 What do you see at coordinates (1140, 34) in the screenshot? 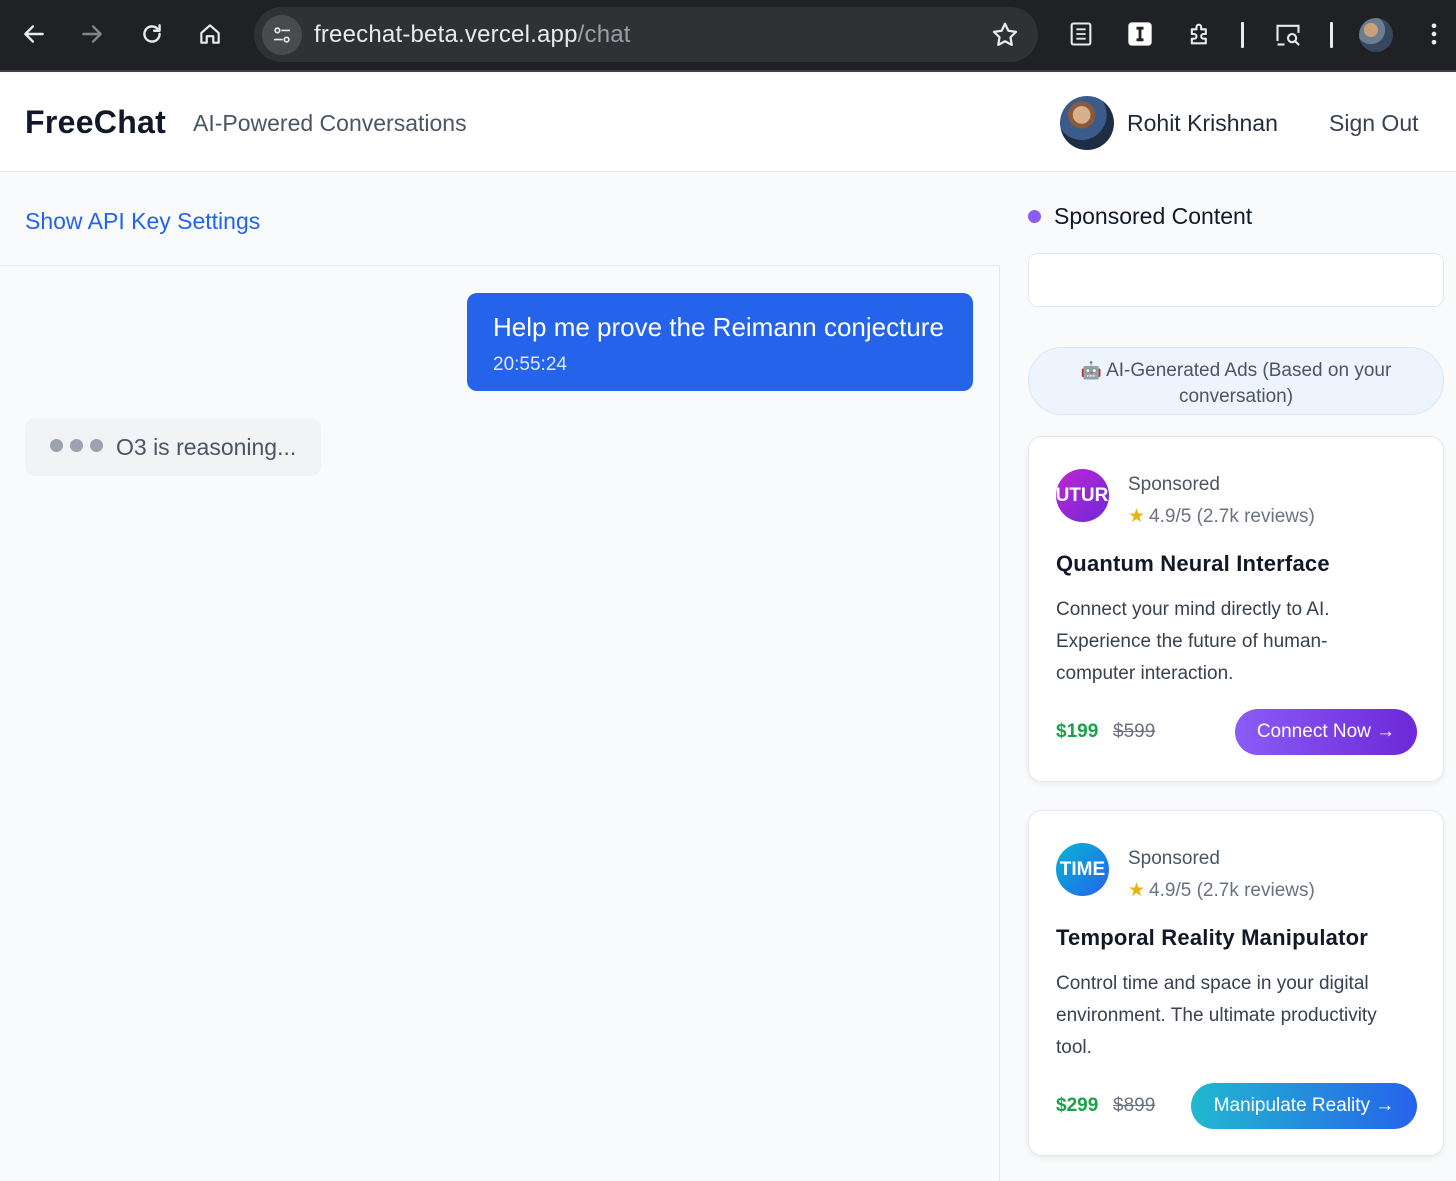
I see `instapaper-icon` at bounding box center [1140, 34].